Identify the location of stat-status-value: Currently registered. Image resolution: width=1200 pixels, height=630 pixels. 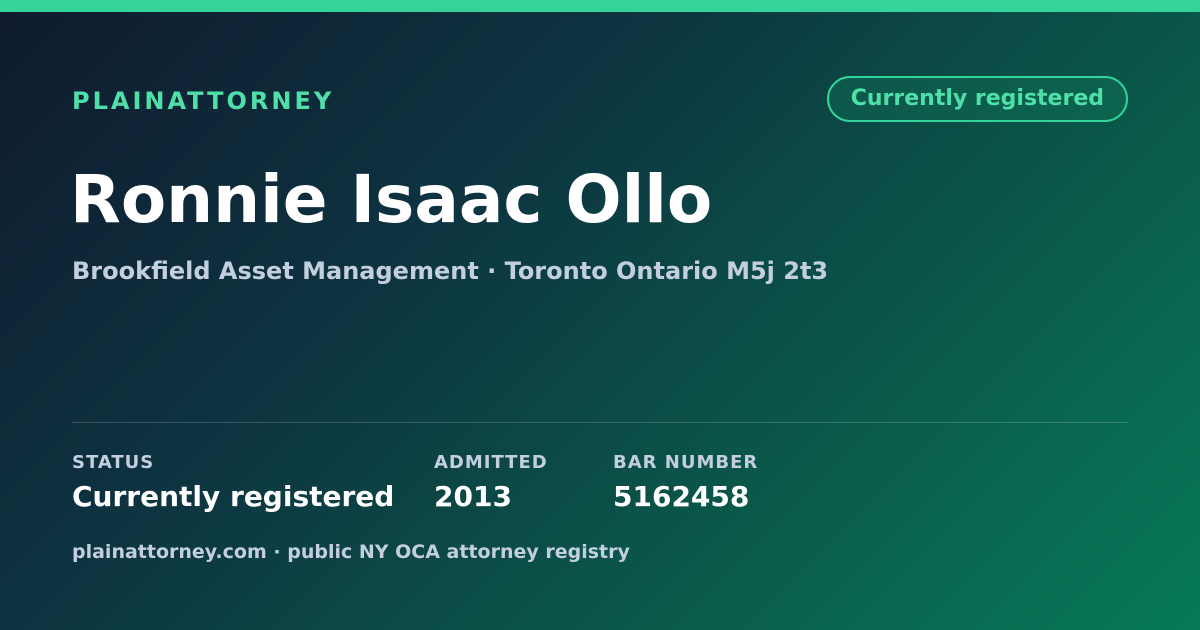
(233, 496).